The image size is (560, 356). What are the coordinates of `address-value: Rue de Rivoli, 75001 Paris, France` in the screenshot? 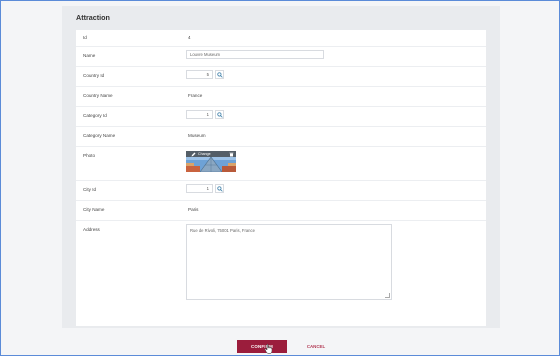 It's located at (222, 230).